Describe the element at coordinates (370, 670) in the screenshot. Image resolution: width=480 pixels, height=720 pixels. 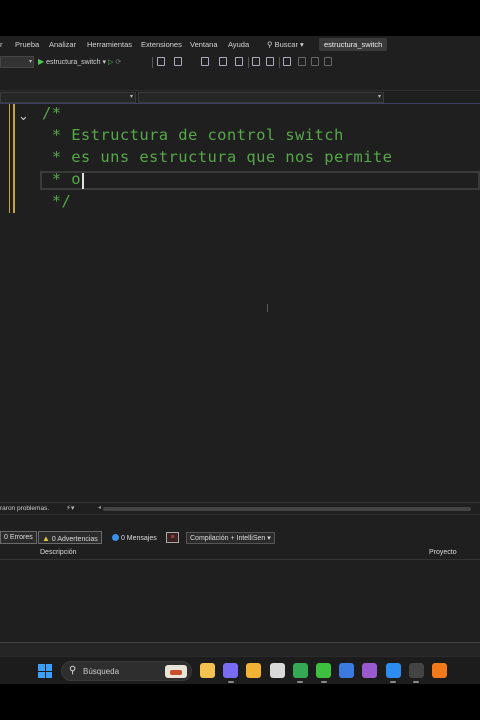
I see `github-desktop-icon` at that location.